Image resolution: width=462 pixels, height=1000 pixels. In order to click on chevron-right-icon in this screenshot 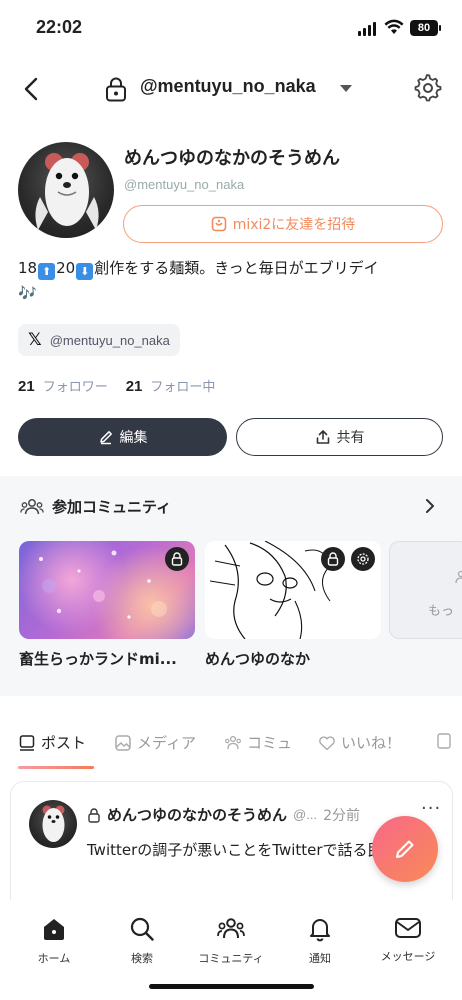, I will do `click(430, 506)`.